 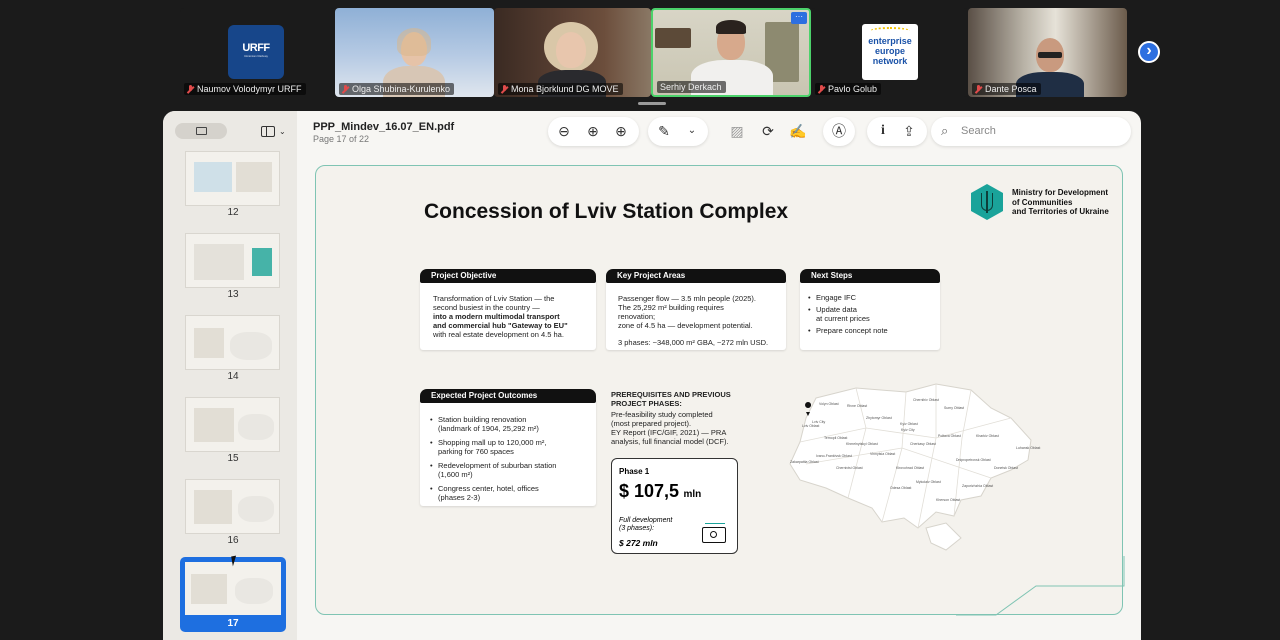 I want to click on markup-circle-icon: Ⓐ, so click(x=839, y=131).